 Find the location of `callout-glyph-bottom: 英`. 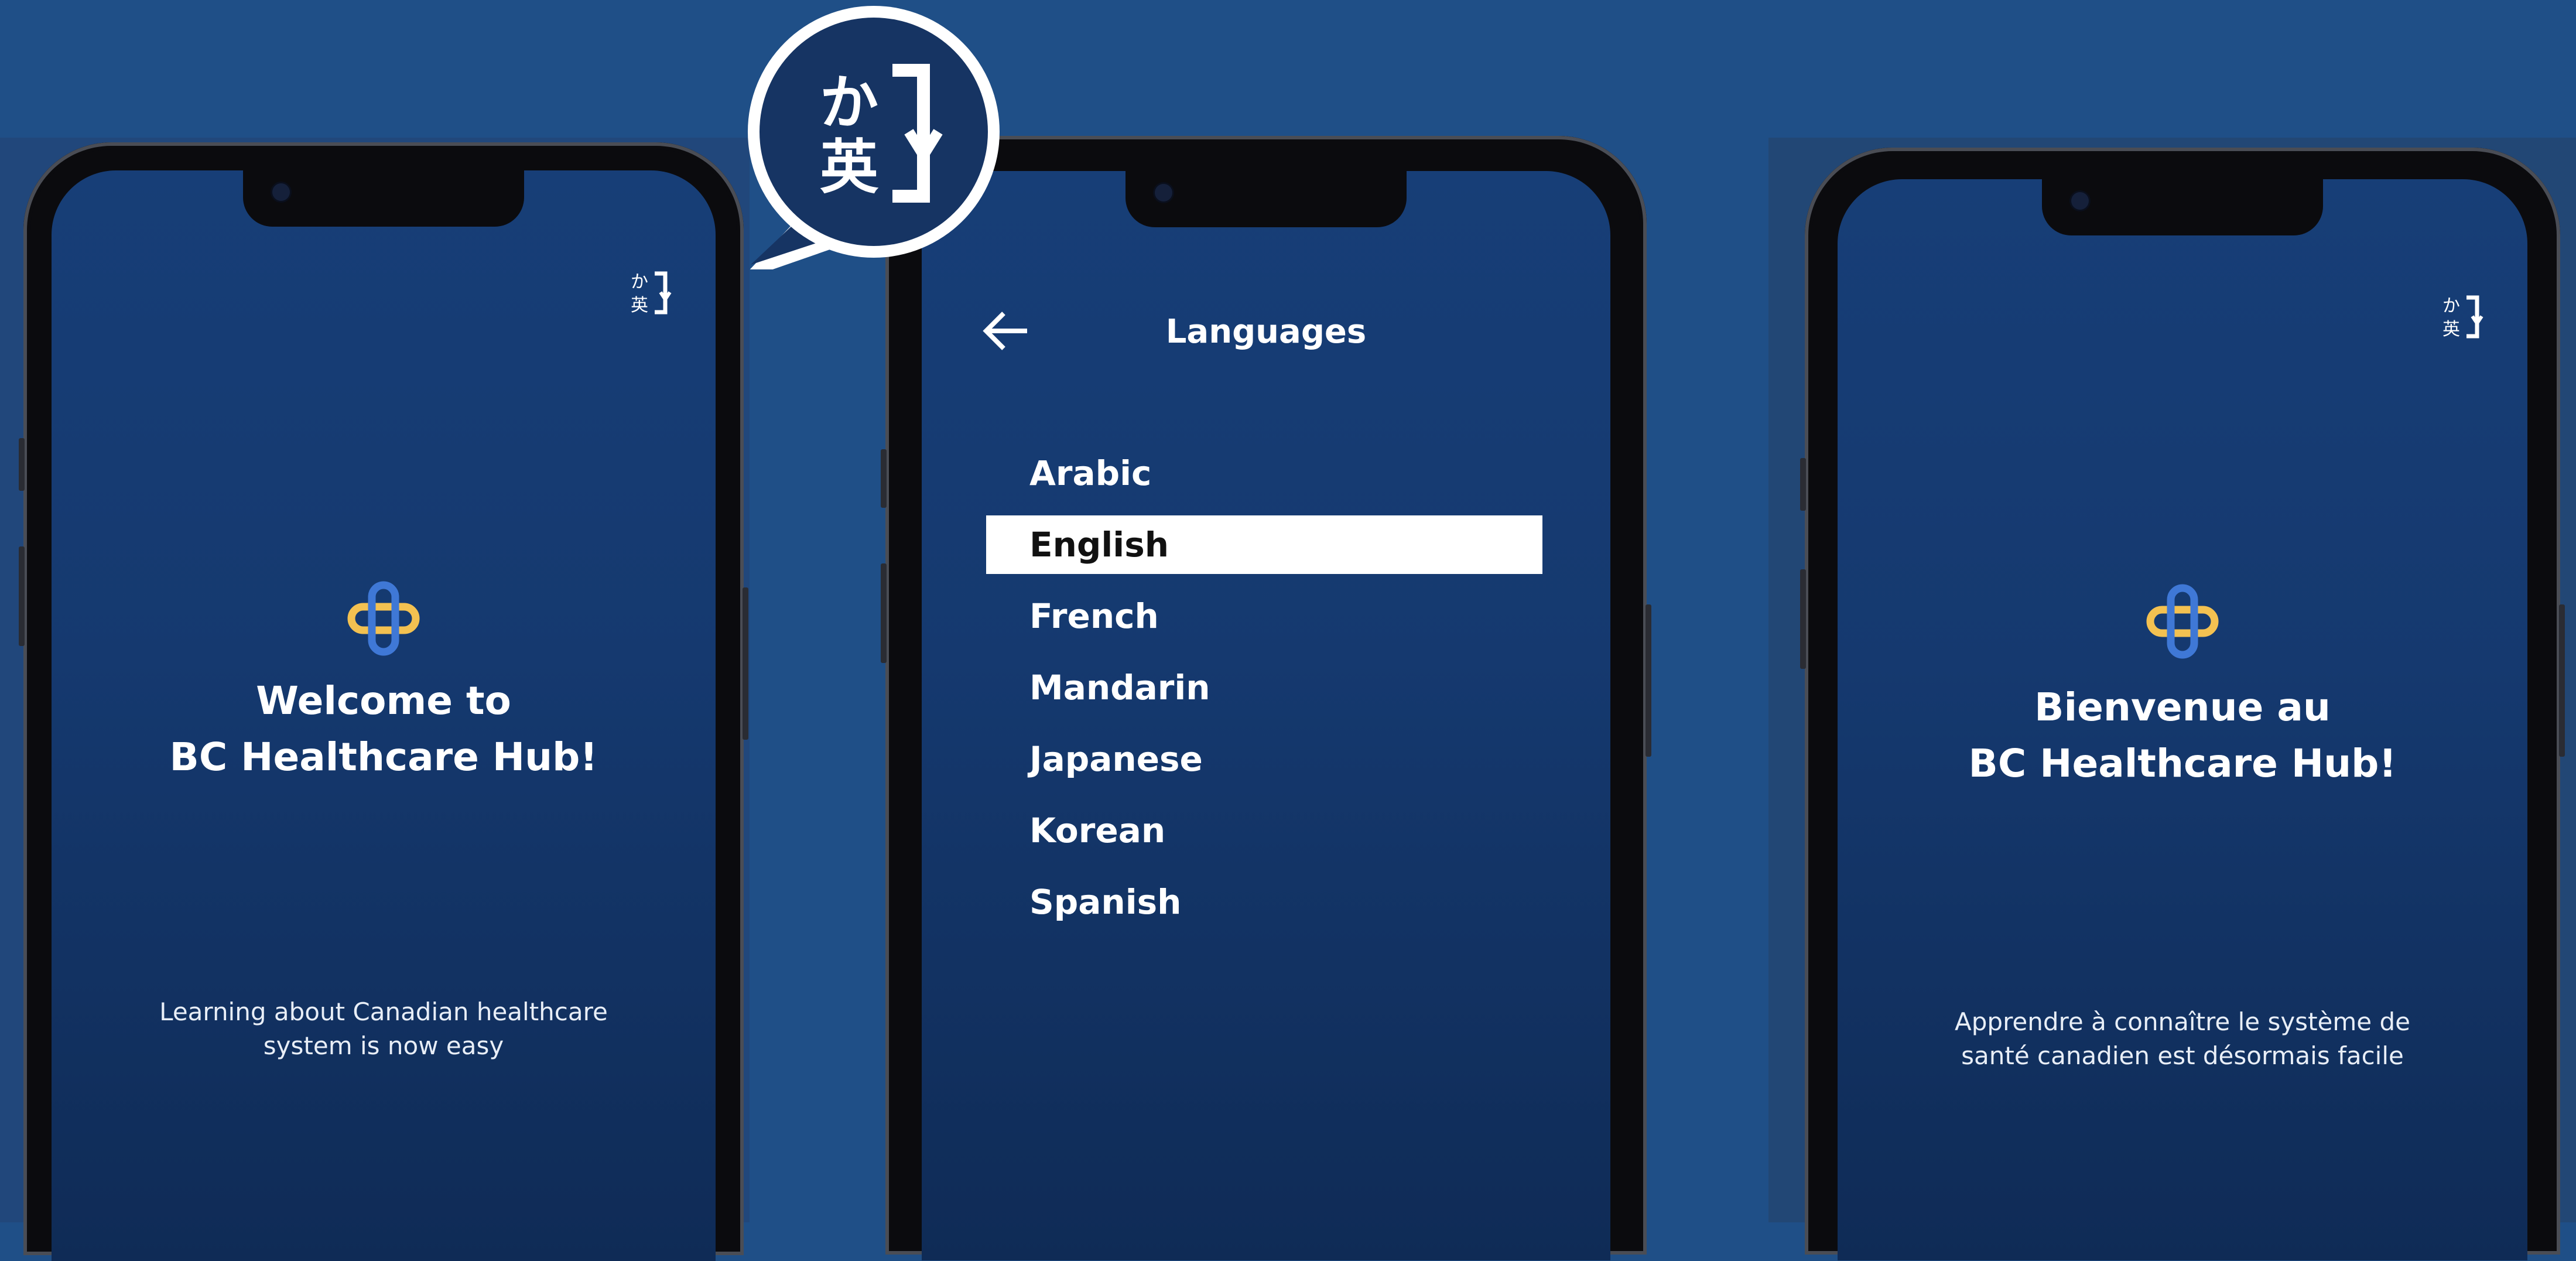

callout-glyph-bottom: 英 is located at coordinates (850, 167).